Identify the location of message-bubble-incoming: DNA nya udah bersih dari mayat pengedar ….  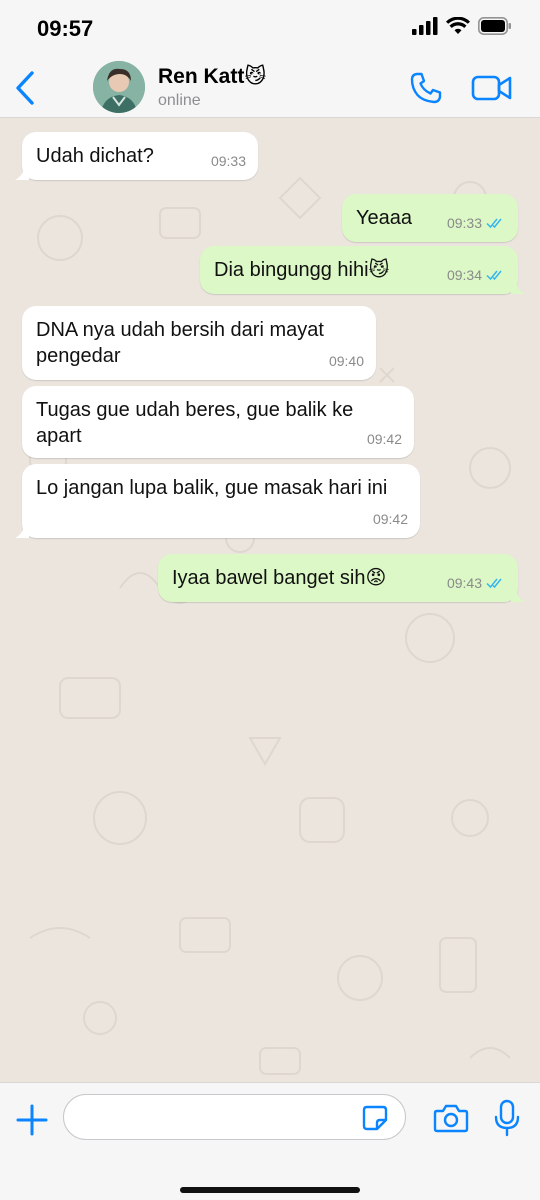
(199, 343).